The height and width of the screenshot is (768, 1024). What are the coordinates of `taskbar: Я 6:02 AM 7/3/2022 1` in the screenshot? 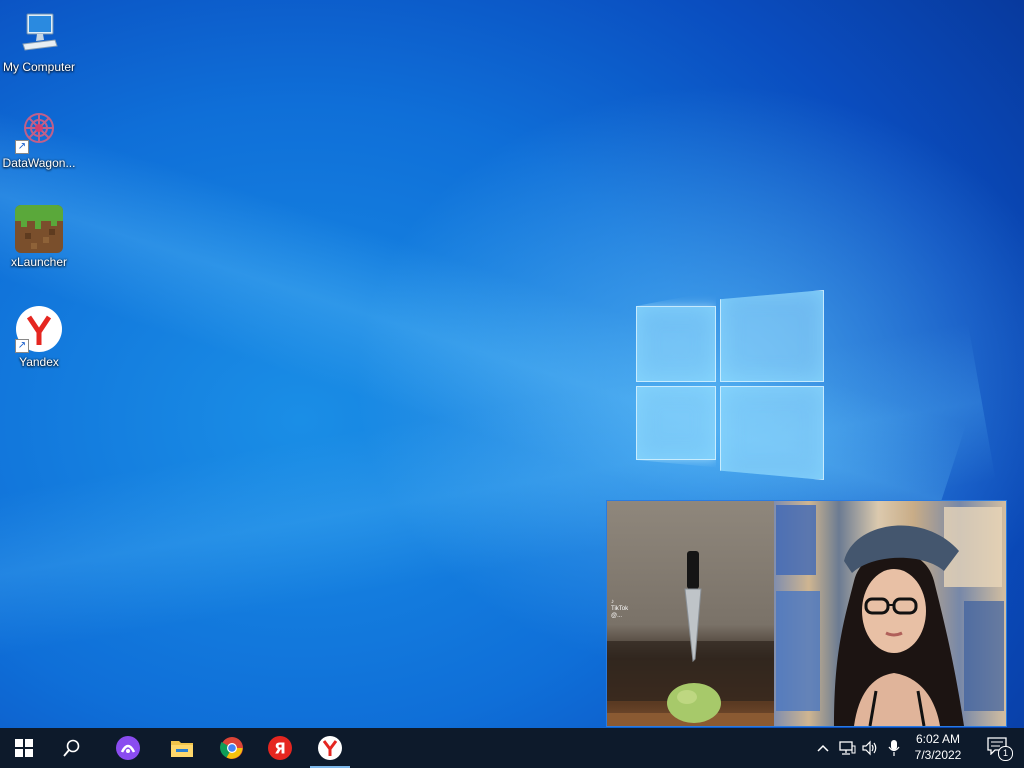 It's located at (512, 748).